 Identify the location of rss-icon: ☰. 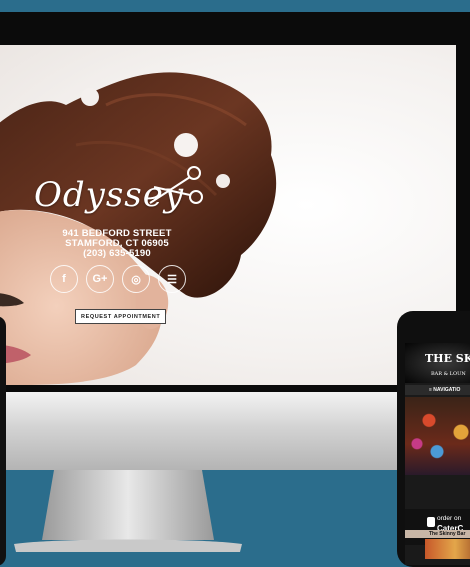
(172, 279).